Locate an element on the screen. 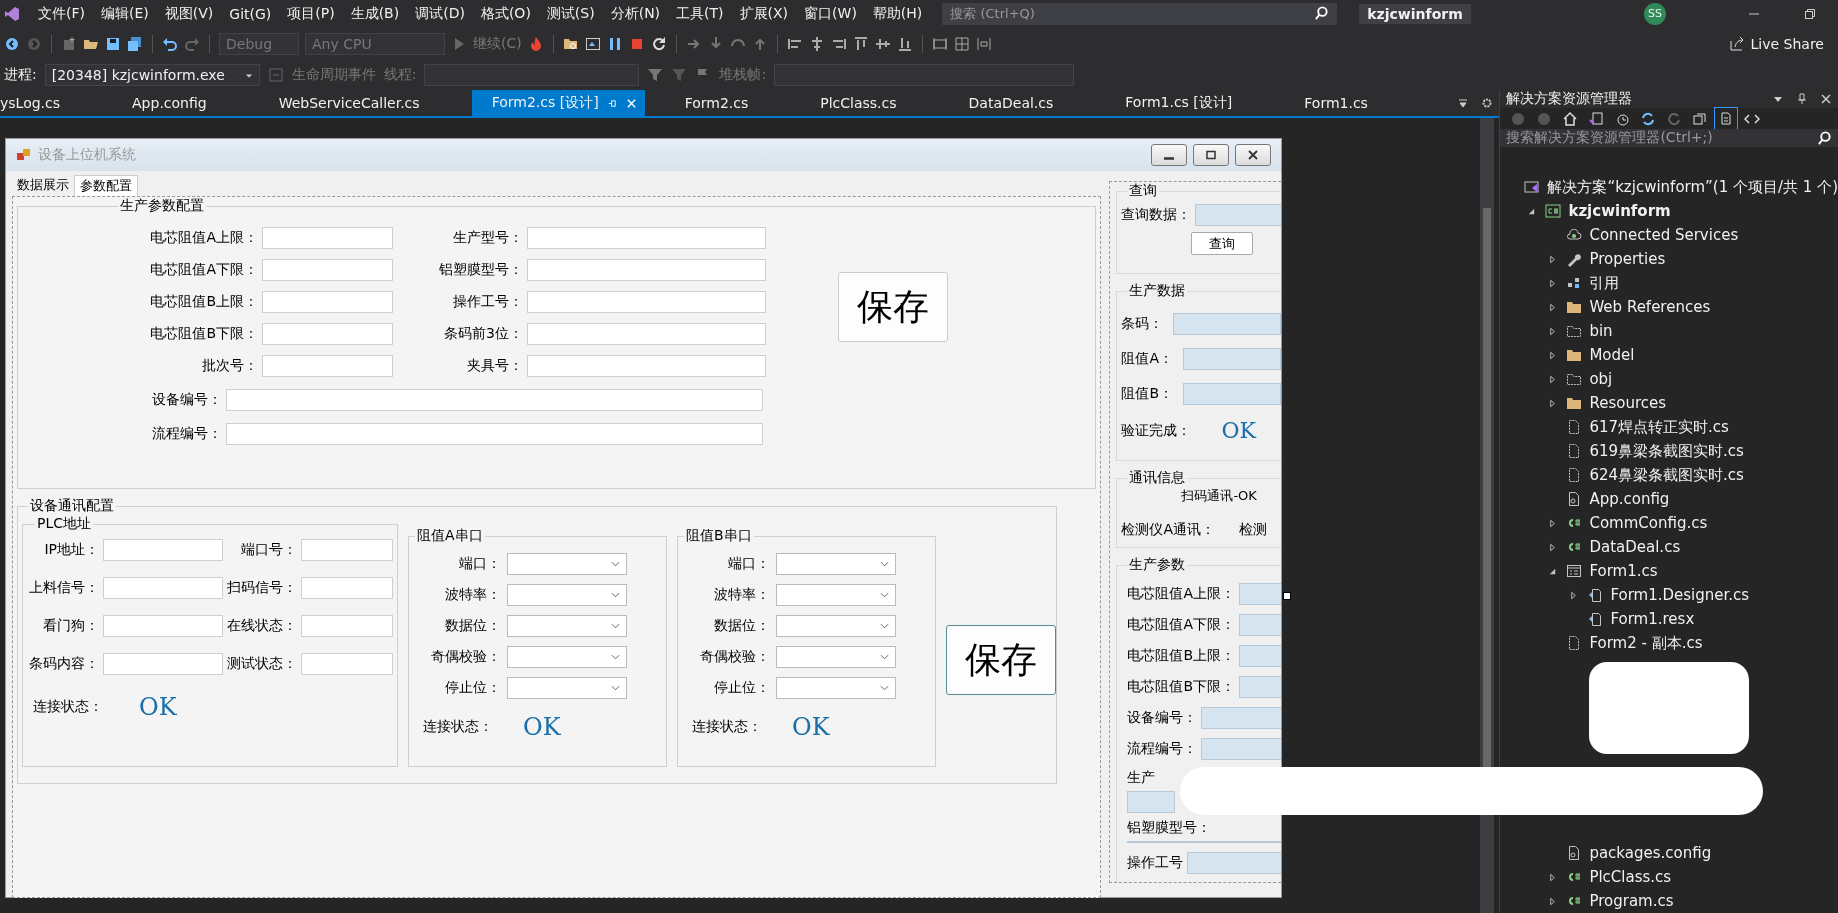 The image size is (1838, 913). tree-item: Form1.cs is located at coordinates (1623, 571).